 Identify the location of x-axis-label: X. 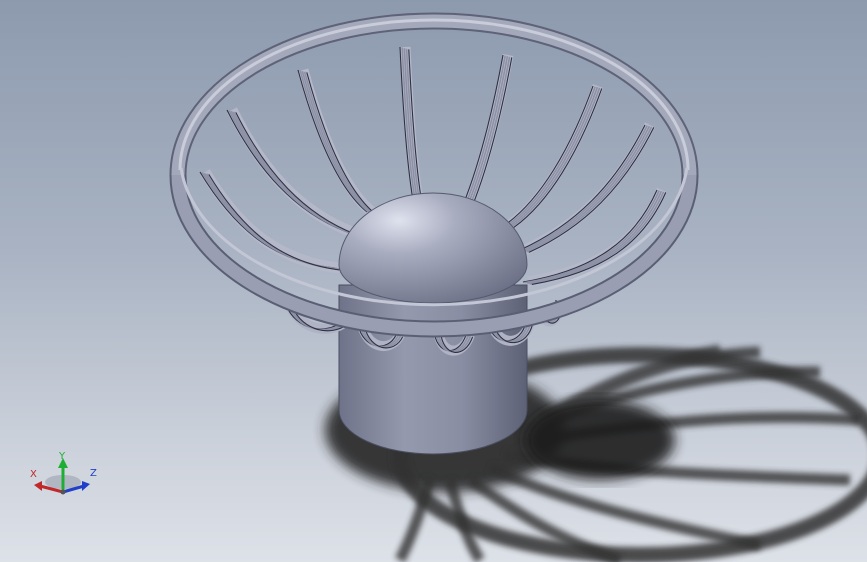
(33, 474).